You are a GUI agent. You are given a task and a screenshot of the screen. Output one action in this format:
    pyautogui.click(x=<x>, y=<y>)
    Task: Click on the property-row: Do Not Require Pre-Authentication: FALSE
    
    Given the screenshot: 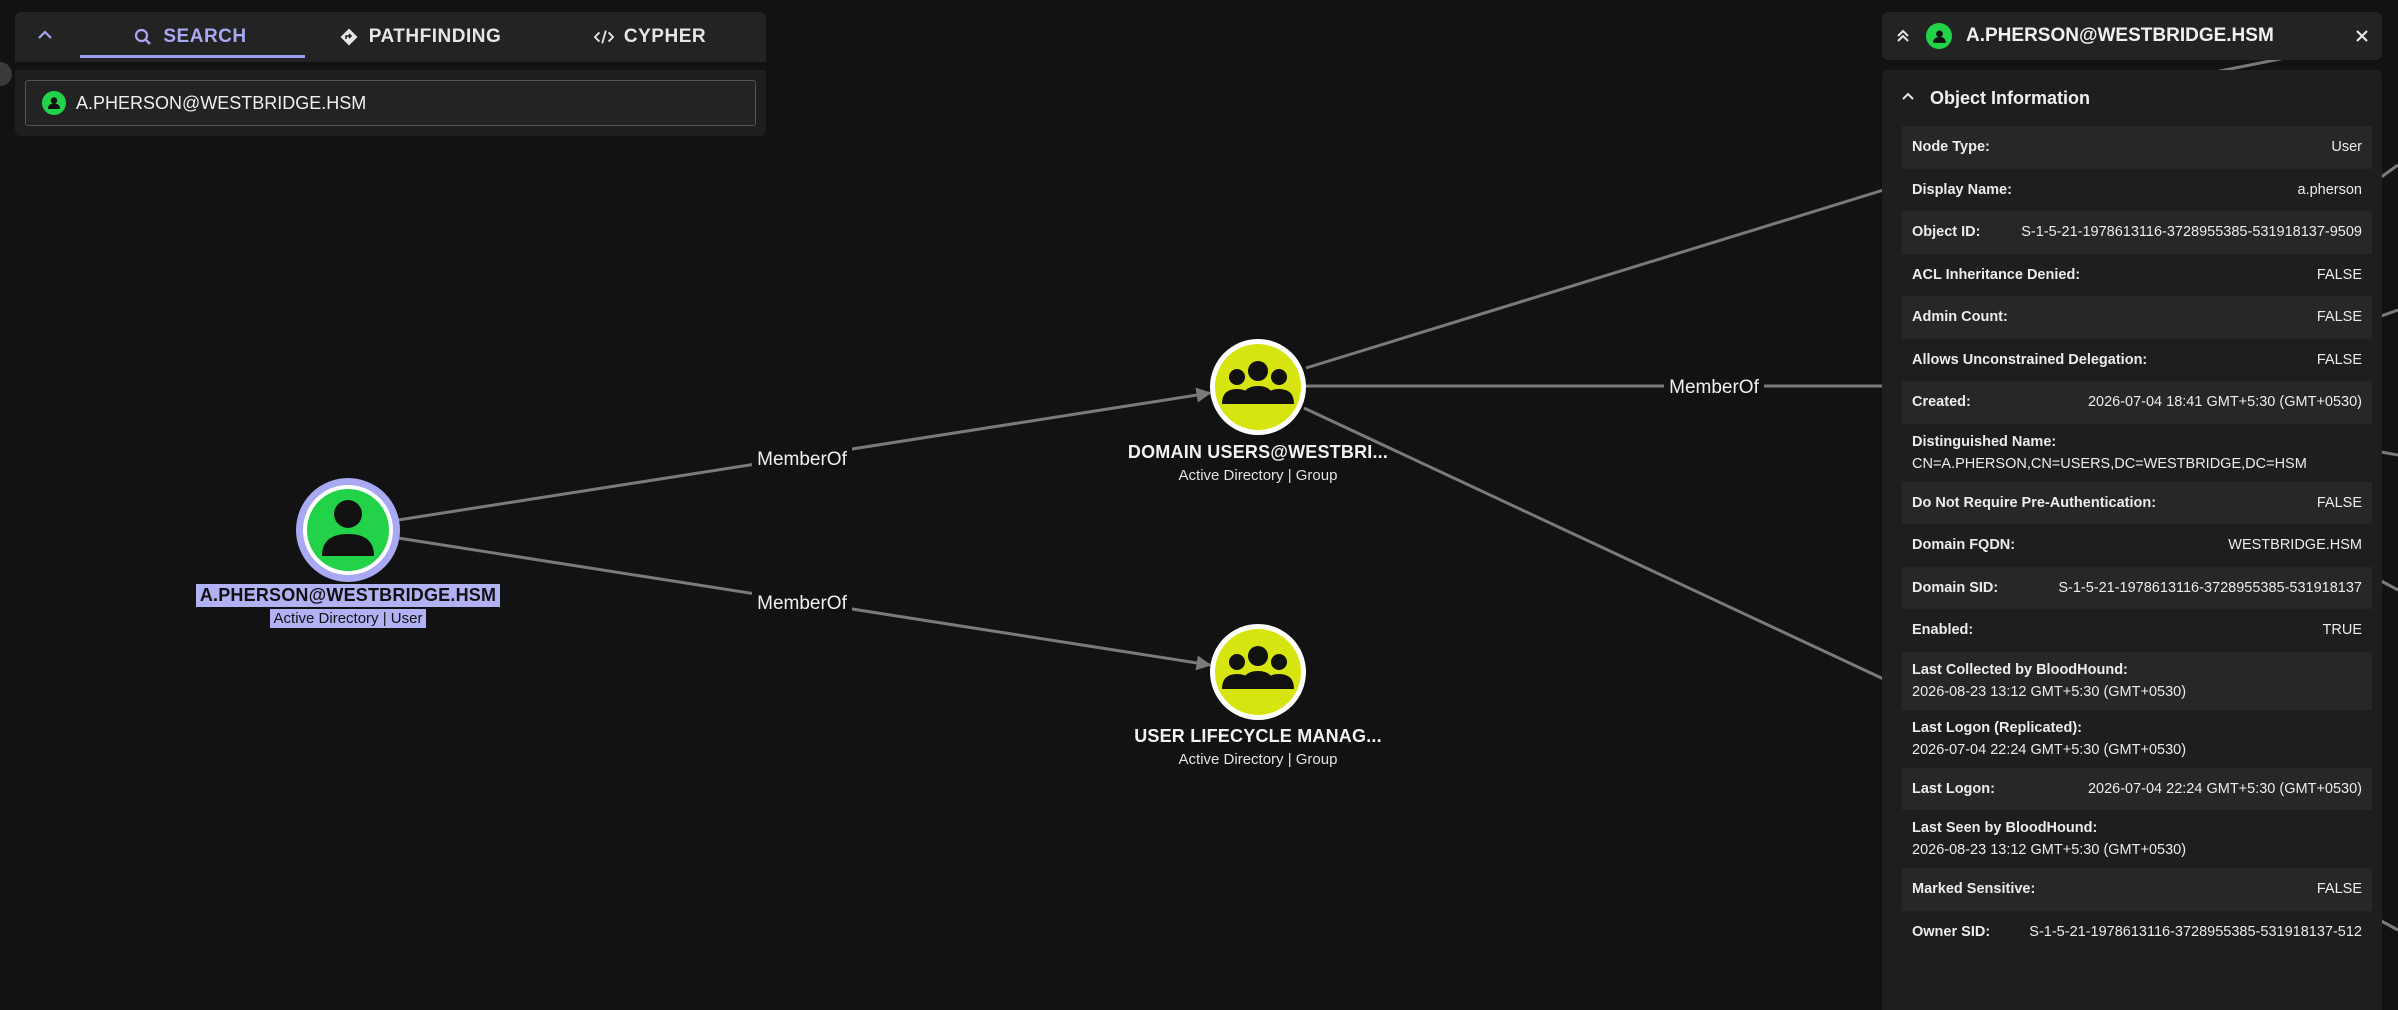 What is the action you would take?
    pyautogui.click(x=2137, y=502)
    